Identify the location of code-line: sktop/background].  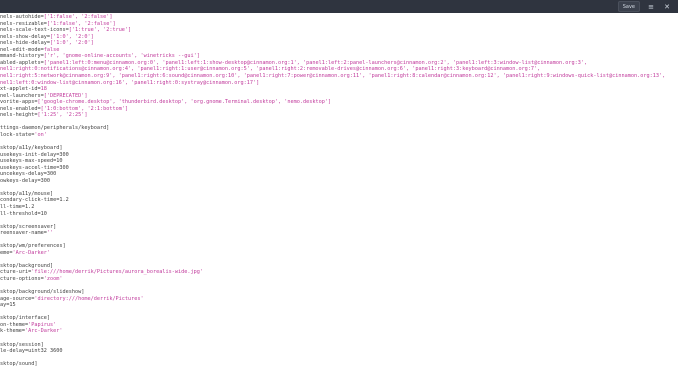
(26, 266).